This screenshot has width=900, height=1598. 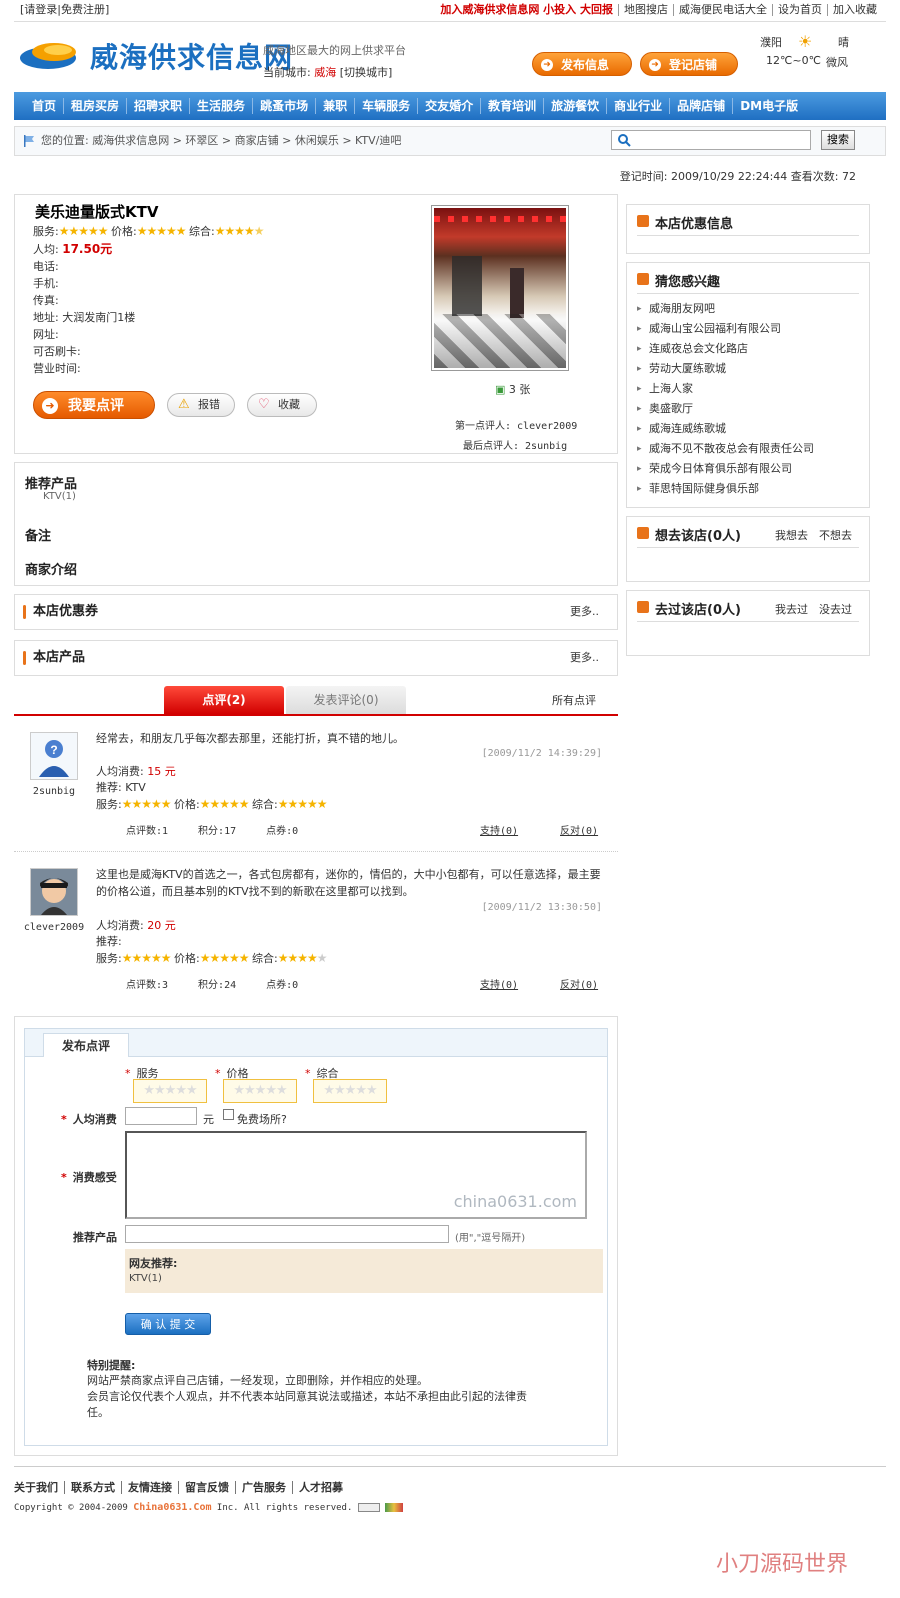 I want to click on interest-item: 奥盛歌厅, so click(x=725, y=409).